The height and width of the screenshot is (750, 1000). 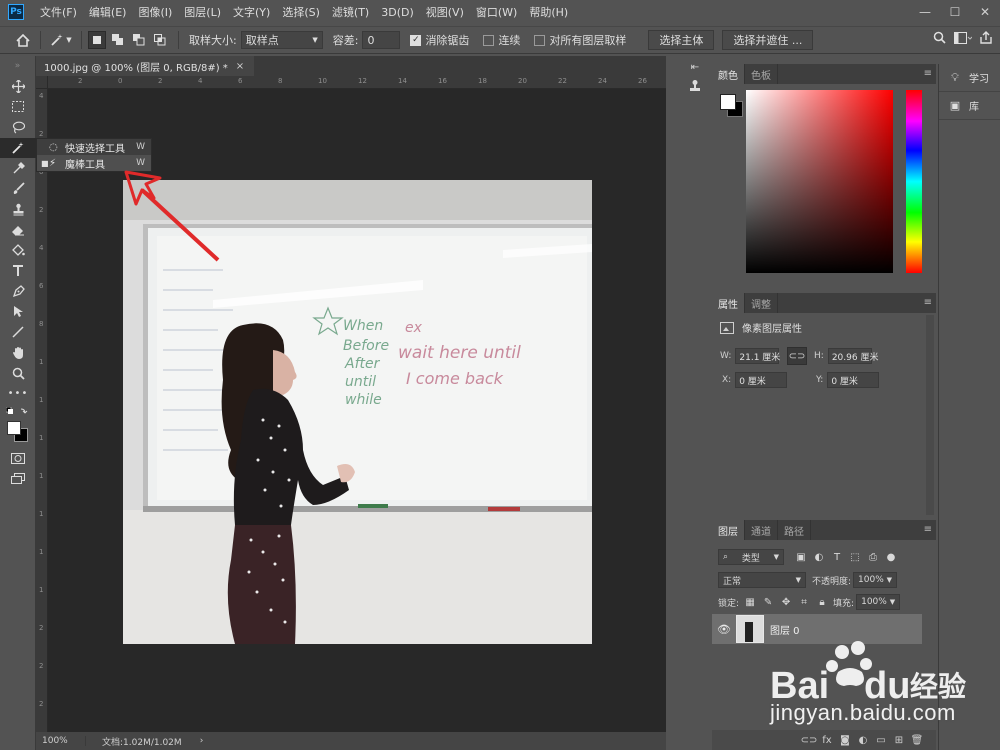 What do you see at coordinates (18, 127) in the screenshot?
I see `lasso-tool` at bounding box center [18, 127].